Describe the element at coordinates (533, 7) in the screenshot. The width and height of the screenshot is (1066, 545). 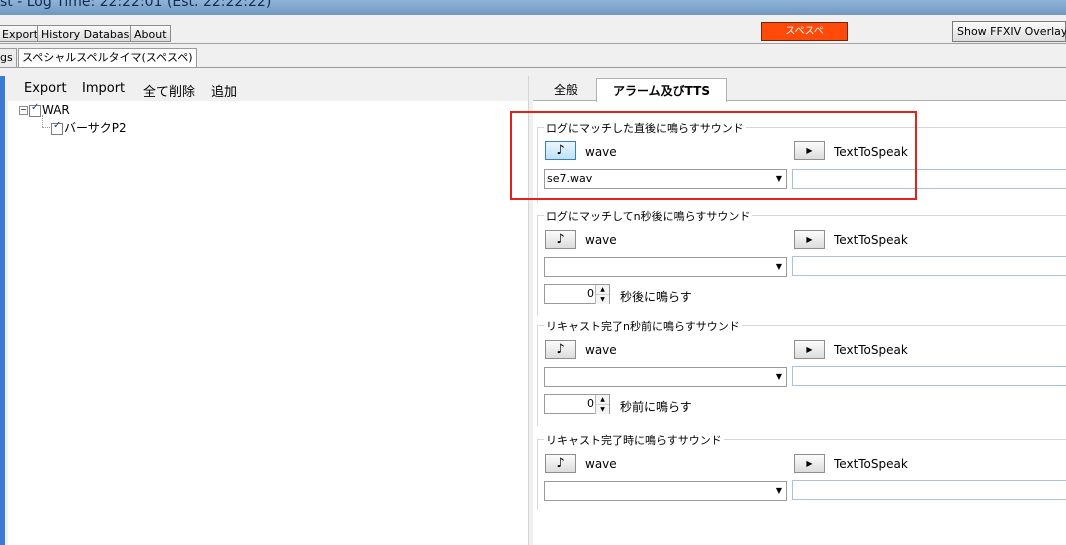
I see `title-bar: st - Log Time: 22:22:01 (Est. 22:22:22)` at that location.